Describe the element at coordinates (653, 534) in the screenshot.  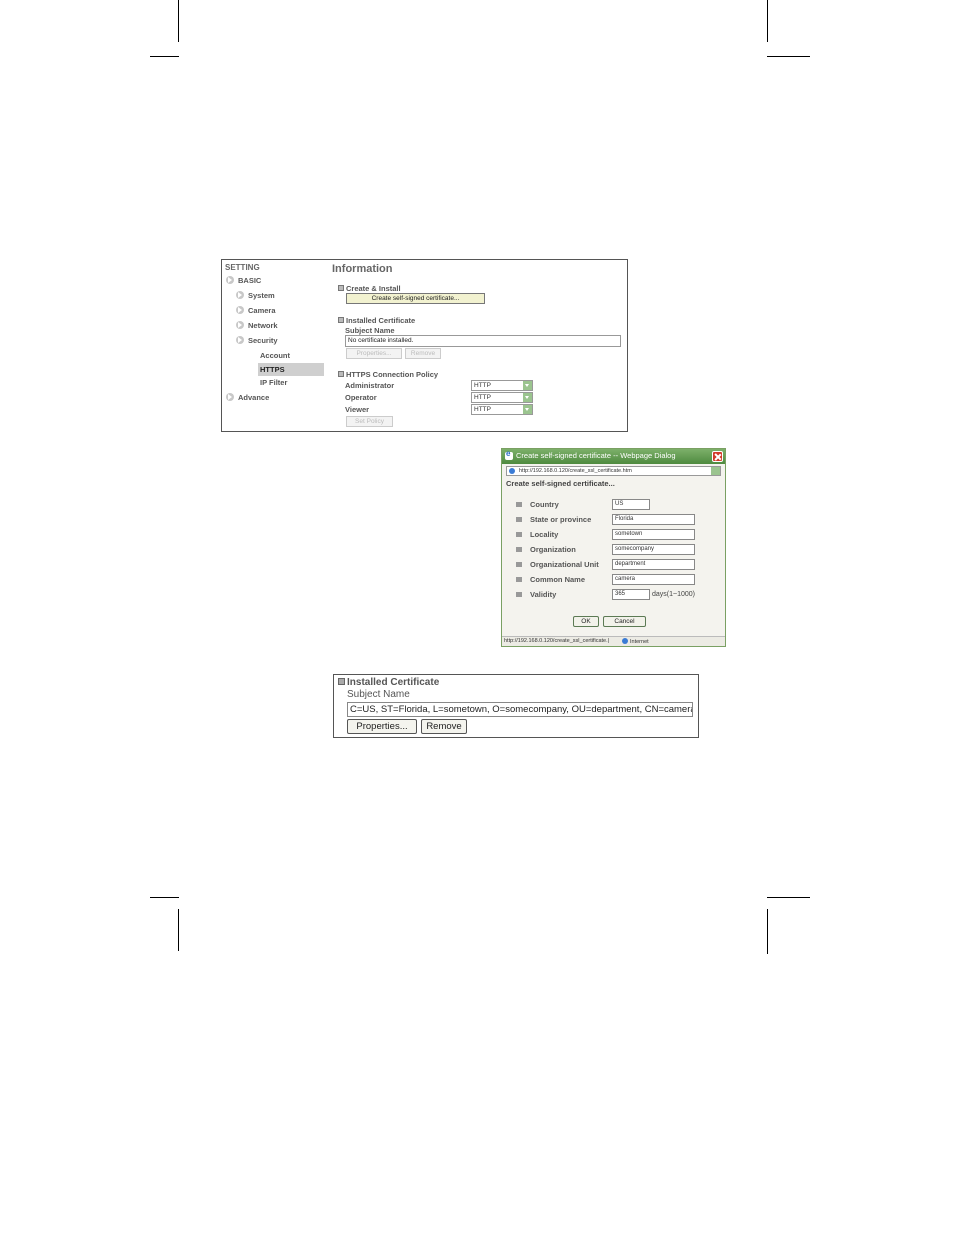
I see `locality-input: sometown` at that location.